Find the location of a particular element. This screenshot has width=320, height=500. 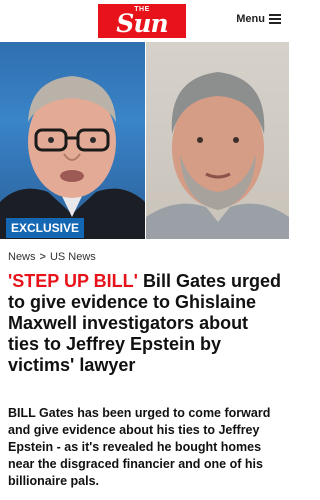

headline-kicker: 'STEP UP BILL' is located at coordinates (73, 281).